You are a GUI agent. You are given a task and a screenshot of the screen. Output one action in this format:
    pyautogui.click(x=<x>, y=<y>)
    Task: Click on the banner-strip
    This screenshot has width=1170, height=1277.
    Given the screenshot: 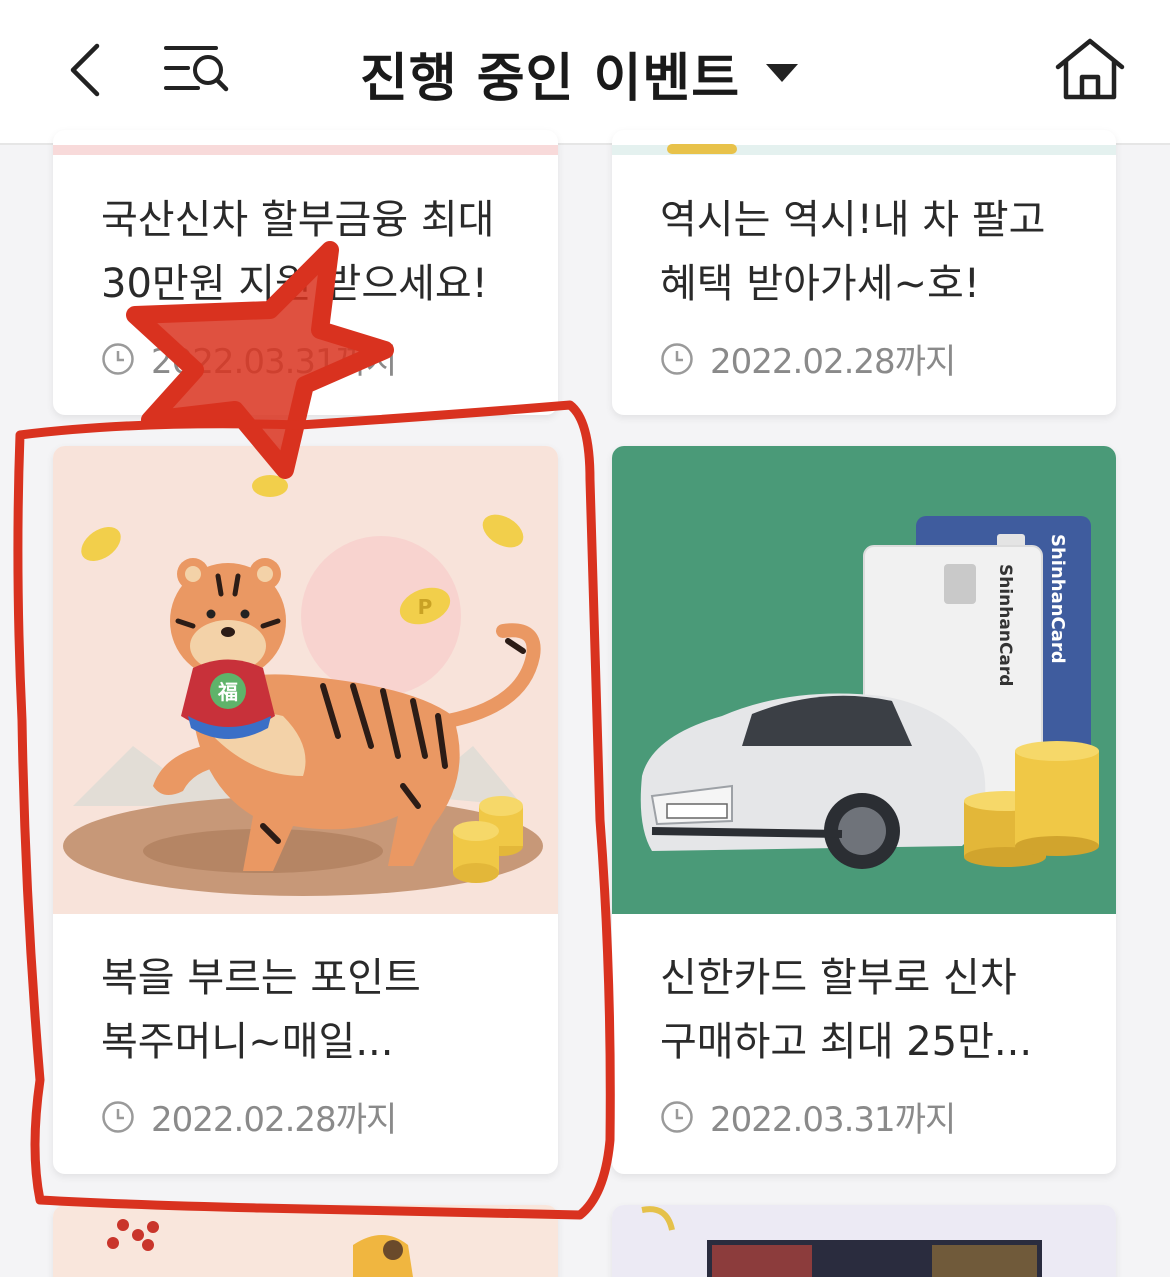 What is the action you would take?
    pyautogui.click(x=305, y=150)
    